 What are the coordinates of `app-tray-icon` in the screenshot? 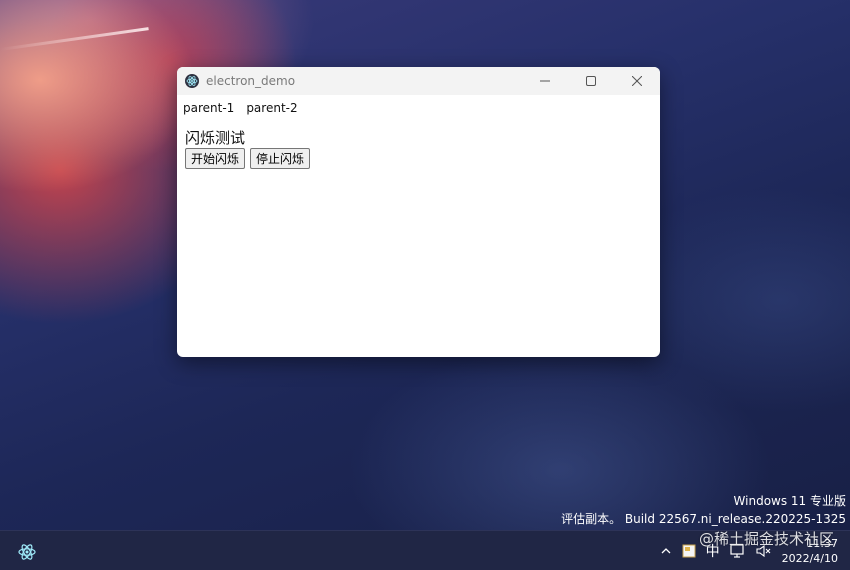 It's located at (689, 551).